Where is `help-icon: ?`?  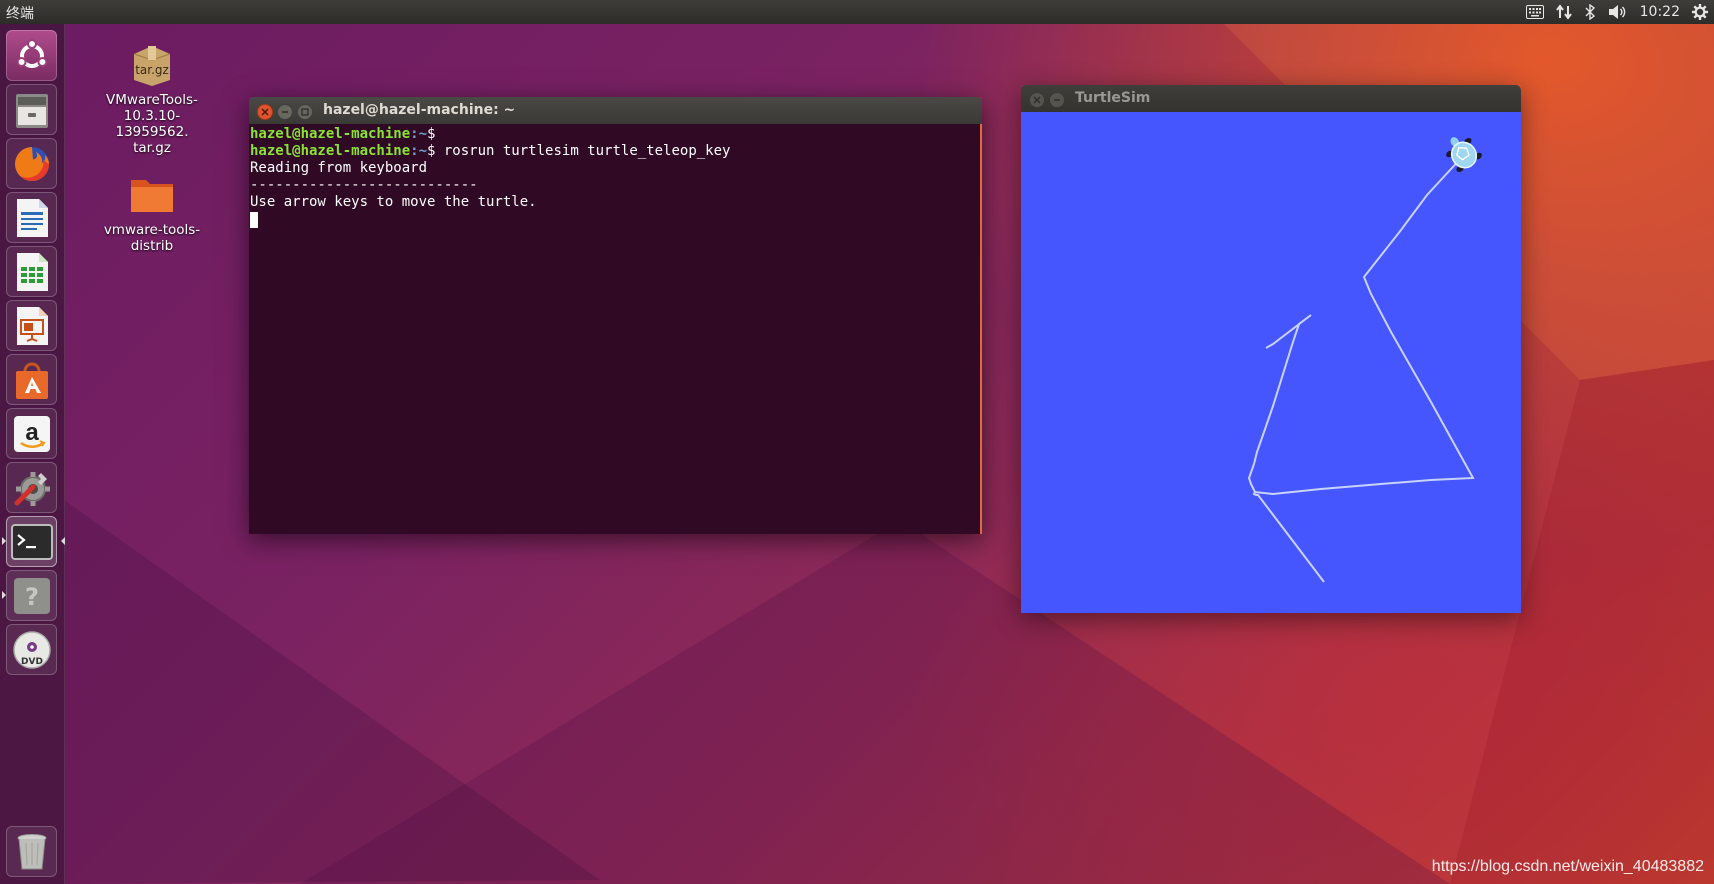 help-icon: ? is located at coordinates (31, 595).